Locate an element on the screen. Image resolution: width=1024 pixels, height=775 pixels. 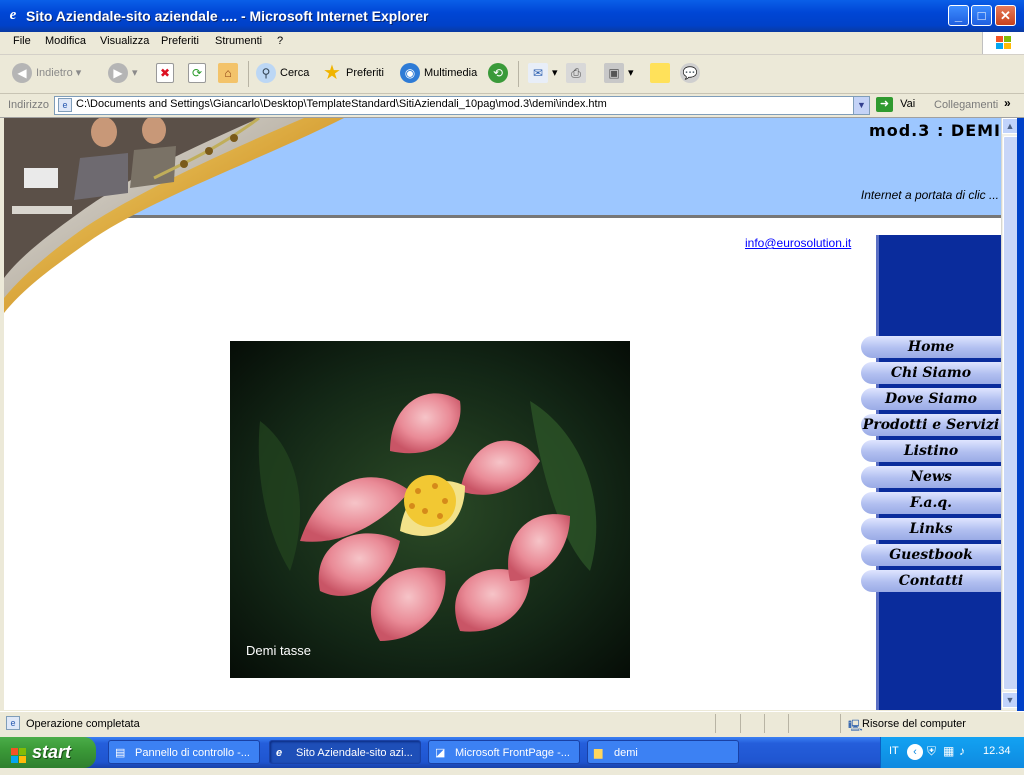
nav-guestbook: Guestbook is located at coordinates (931, 555).